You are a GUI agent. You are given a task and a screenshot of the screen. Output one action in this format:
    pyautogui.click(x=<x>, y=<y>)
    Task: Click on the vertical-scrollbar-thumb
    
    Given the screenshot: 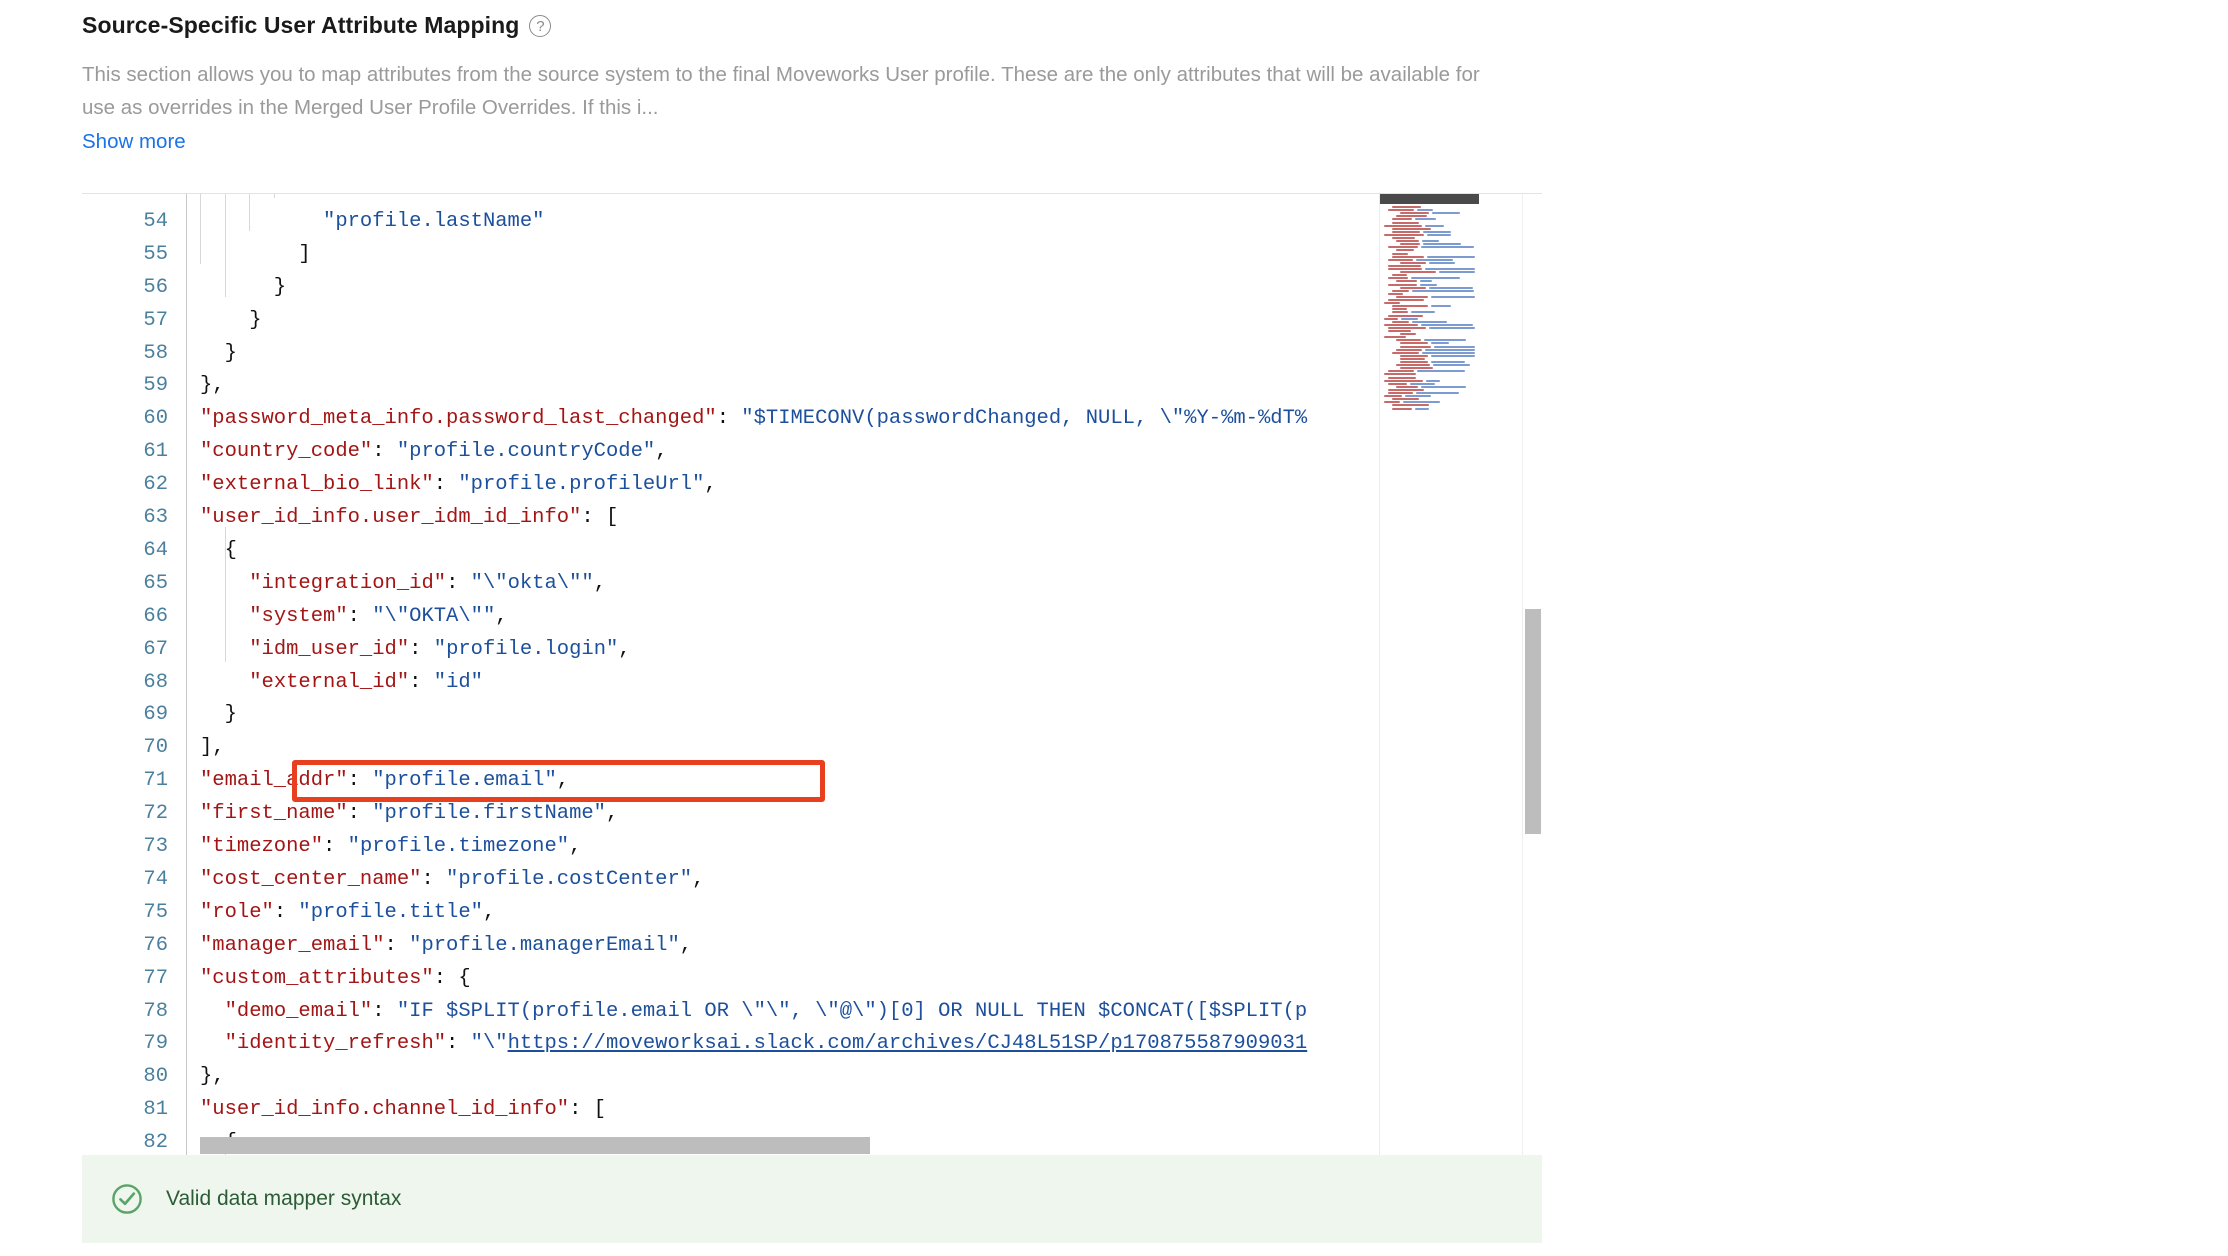 What is the action you would take?
    pyautogui.click(x=1533, y=721)
    